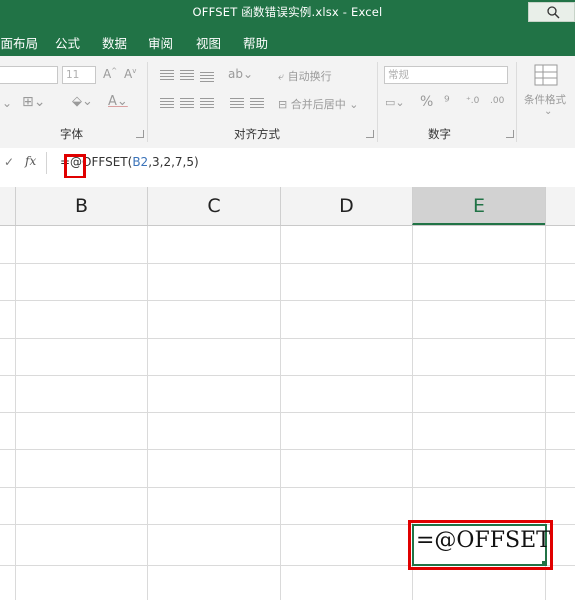  I want to click on font-color-icon: A⌄, so click(118, 101).